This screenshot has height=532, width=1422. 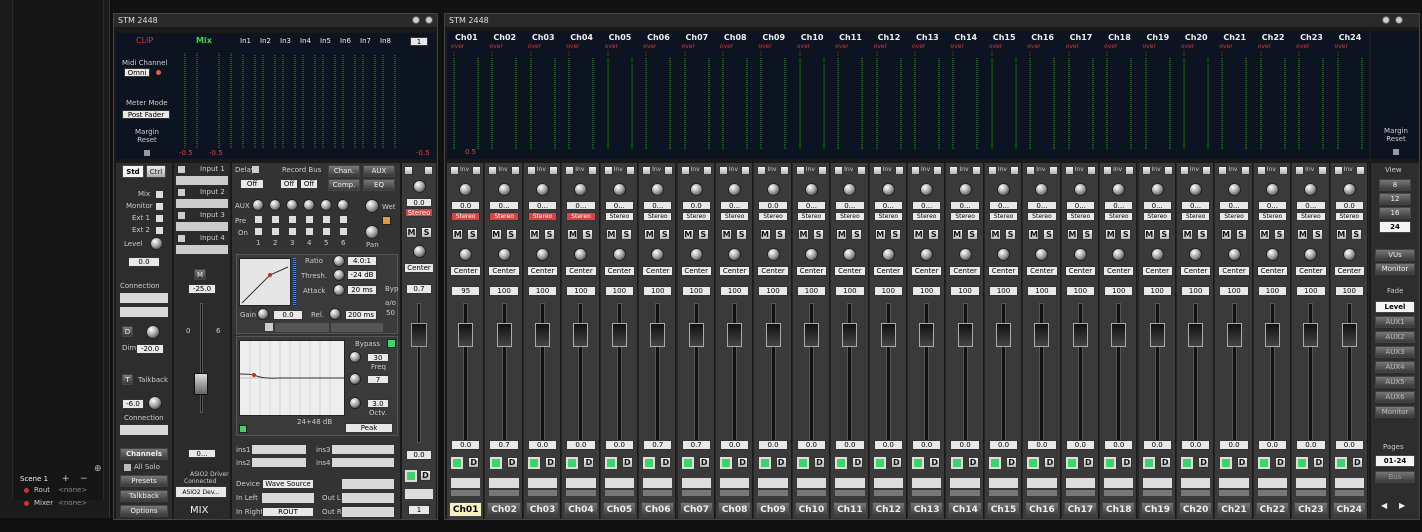 I want to click on selected-insert-toggle, so click(x=428, y=170).